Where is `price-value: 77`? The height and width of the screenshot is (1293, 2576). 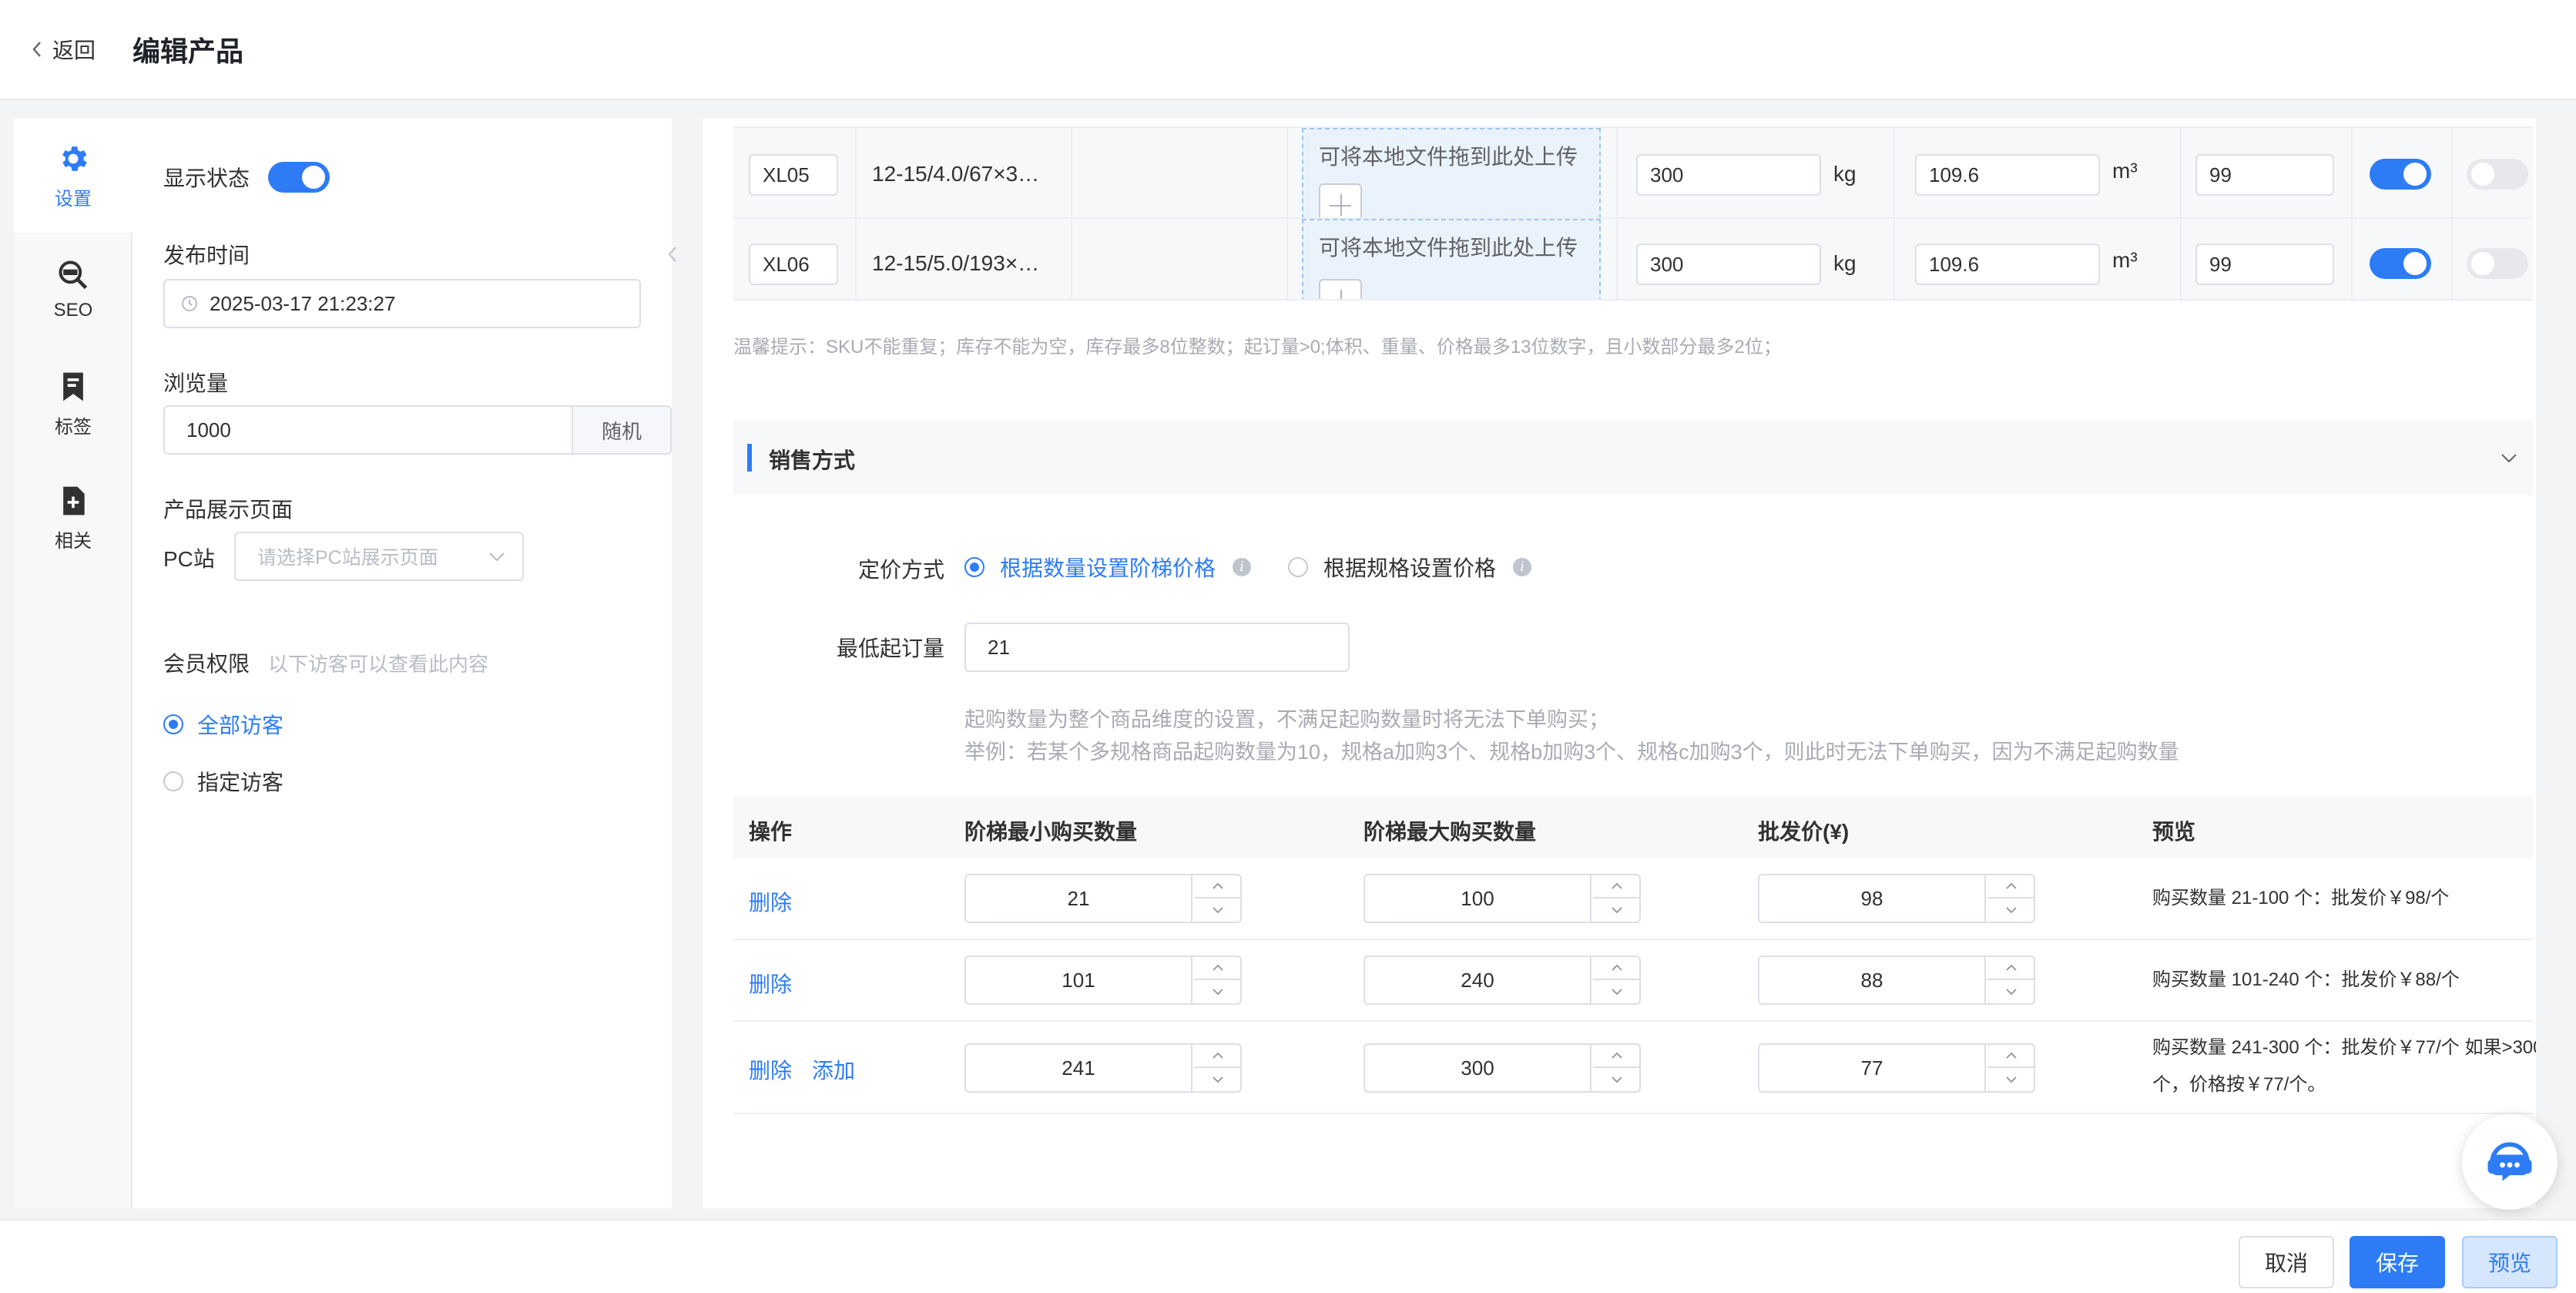 price-value: 77 is located at coordinates (1872, 1068).